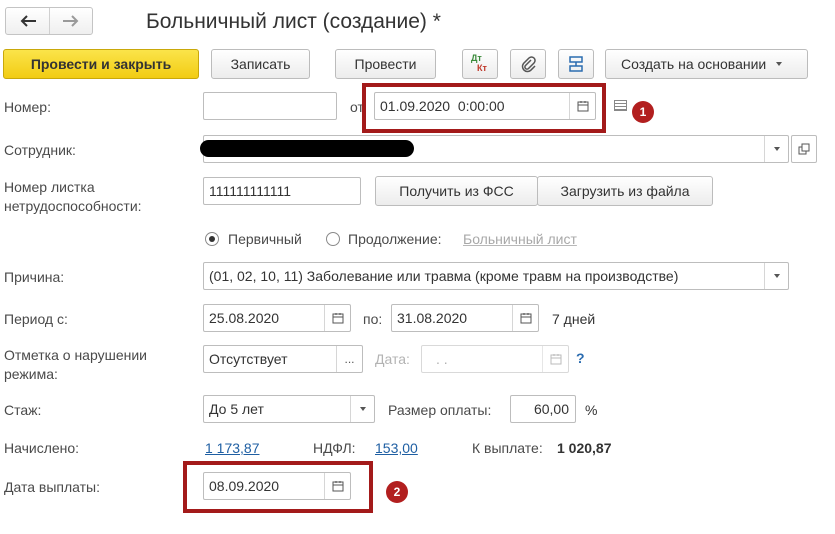 The image size is (835, 534). I want to click on reason-dropdown-button, so click(776, 276).